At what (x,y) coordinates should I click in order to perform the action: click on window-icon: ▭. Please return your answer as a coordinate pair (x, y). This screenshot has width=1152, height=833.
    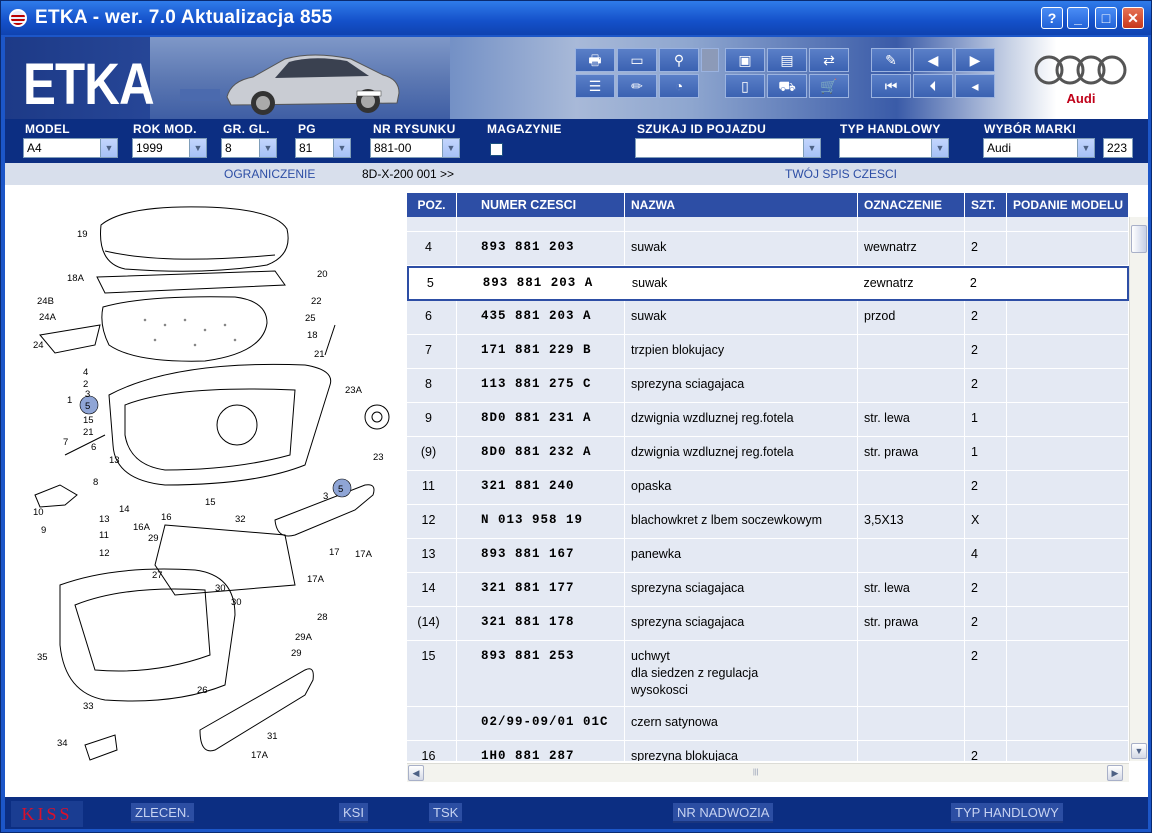
    Looking at the image, I should click on (637, 60).